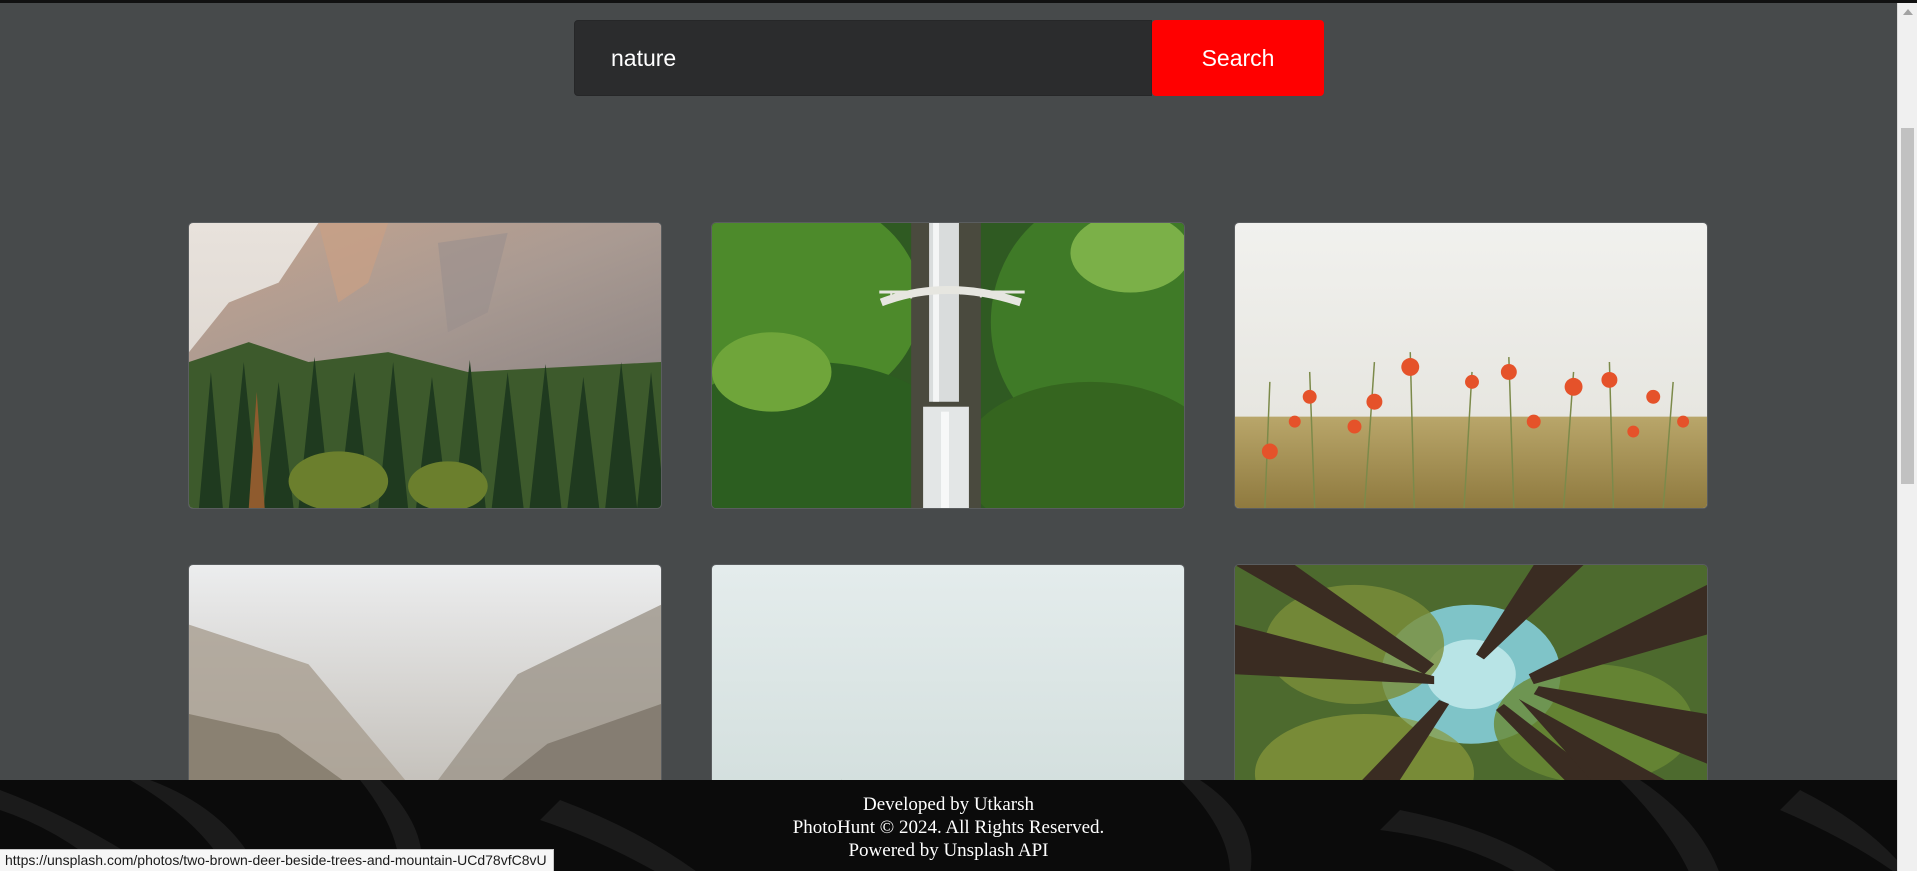 The width and height of the screenshot is (1917, 871). I want to click on photo-cliff-forest, so click(425, 365).